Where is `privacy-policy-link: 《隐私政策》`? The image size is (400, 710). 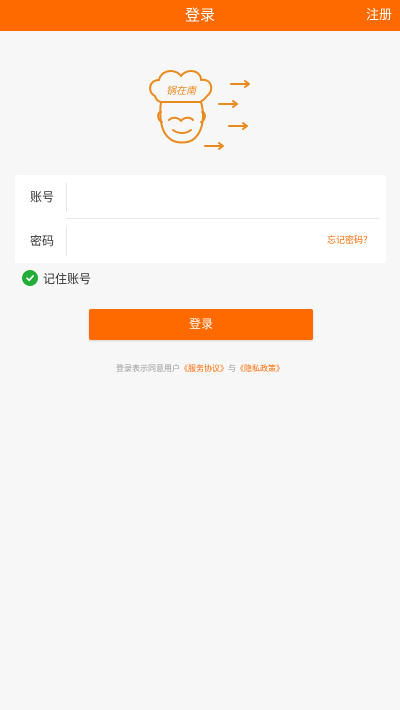 privacy-policy-link: 《隐私政策》 is located at coordinates (260, 368).